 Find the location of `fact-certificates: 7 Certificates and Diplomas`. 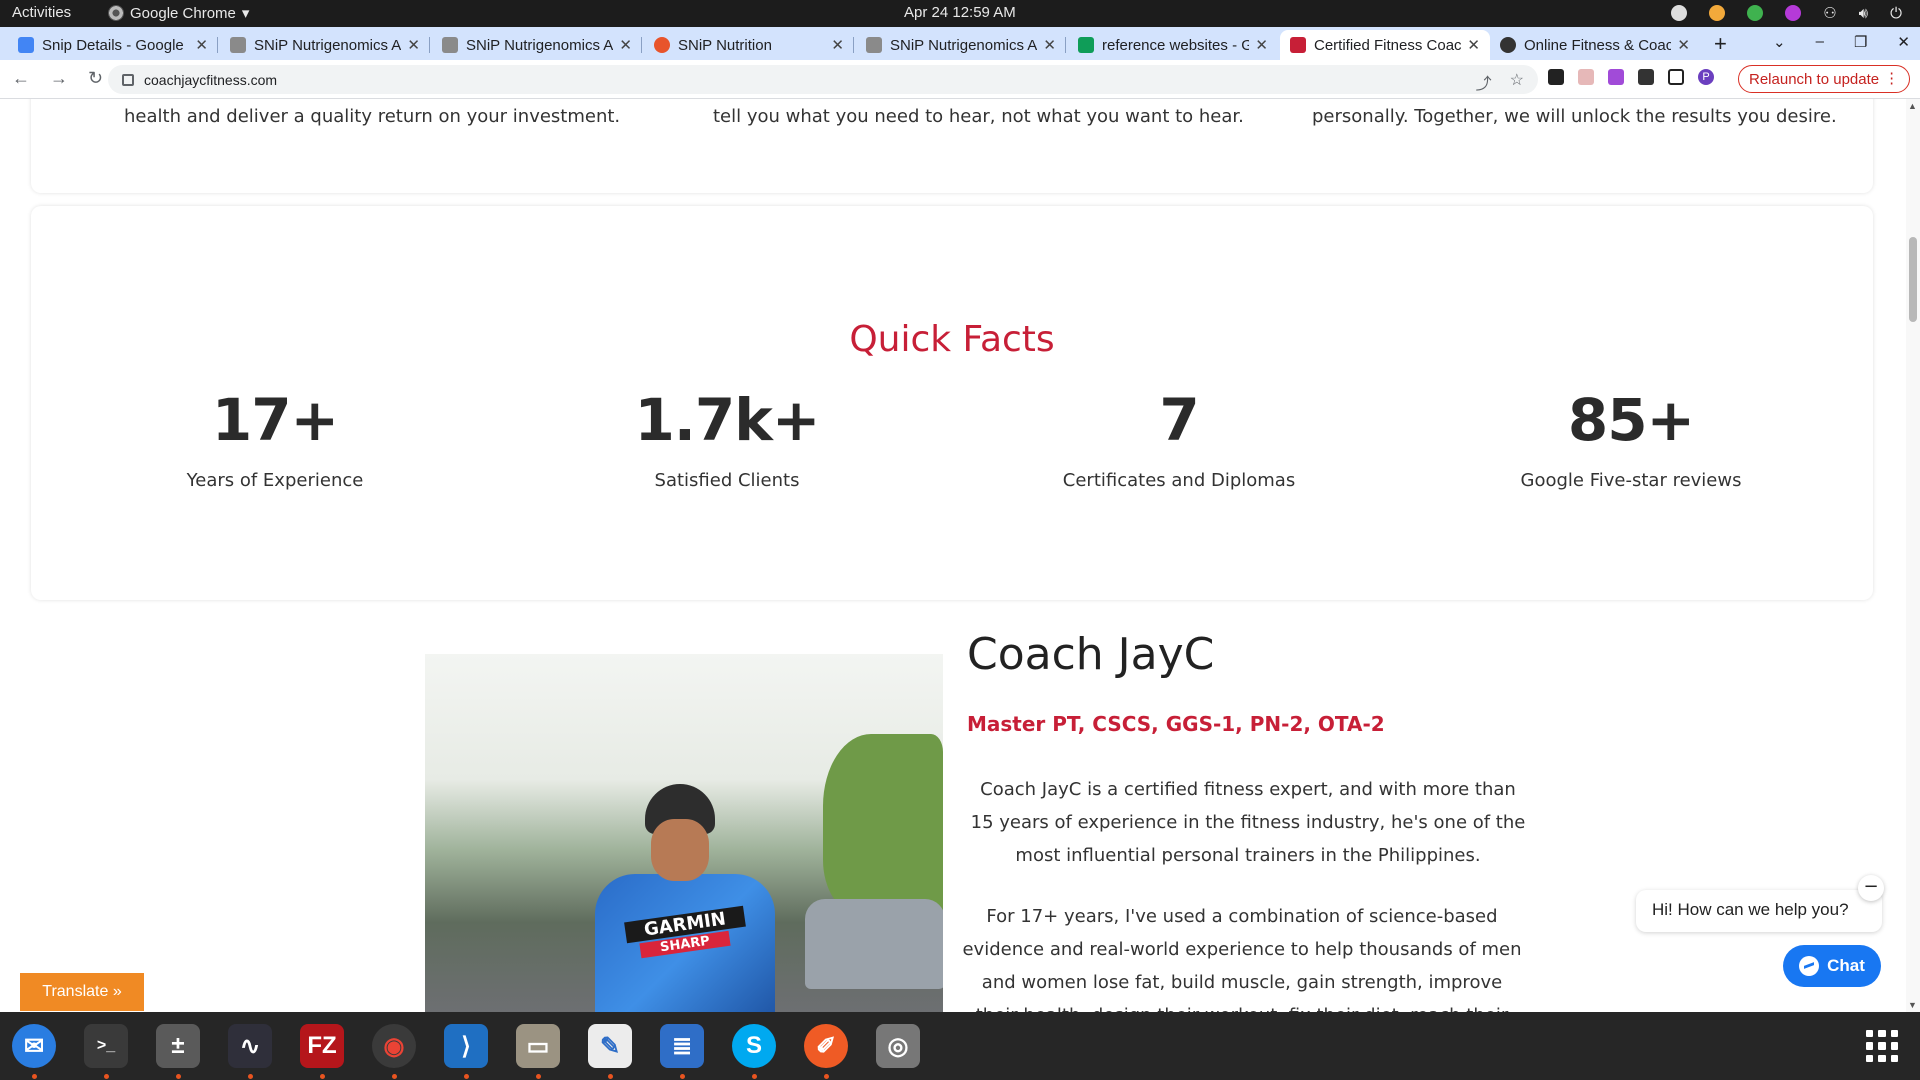

fact-certificates: 7 Certificates and Diplomas is located at coordinates (1179, 438).